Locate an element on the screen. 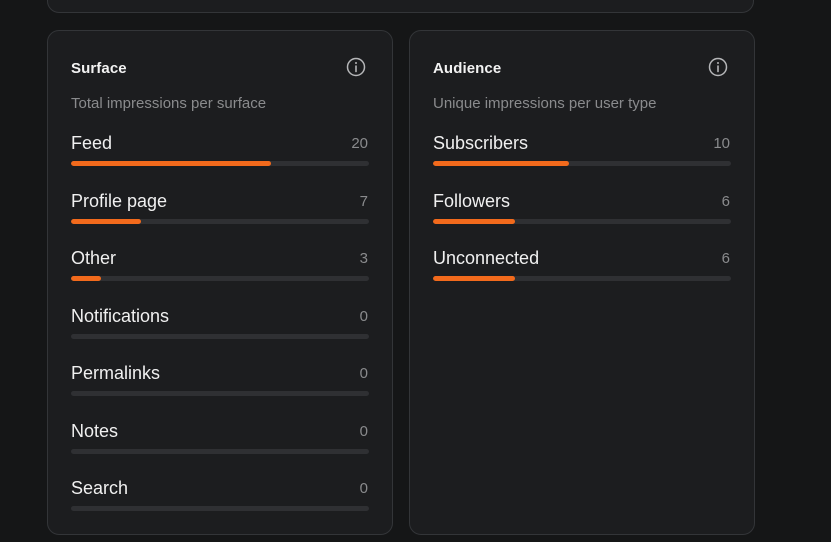 The width and height of the screenshot is (831, 542). row-value: 10 is located at coordinates (721, 143).